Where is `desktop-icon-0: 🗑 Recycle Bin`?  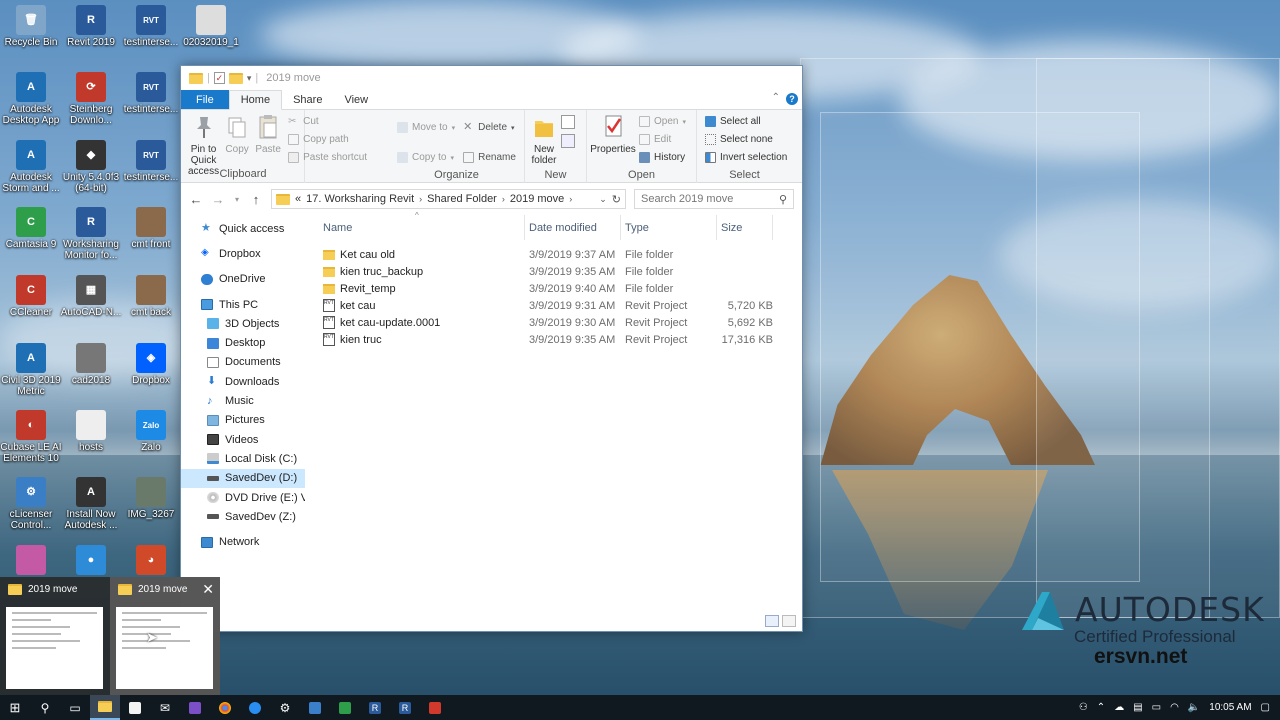
desktop-icon-0: 🗑 Recycle Bin is located at coordinates (31, 26).